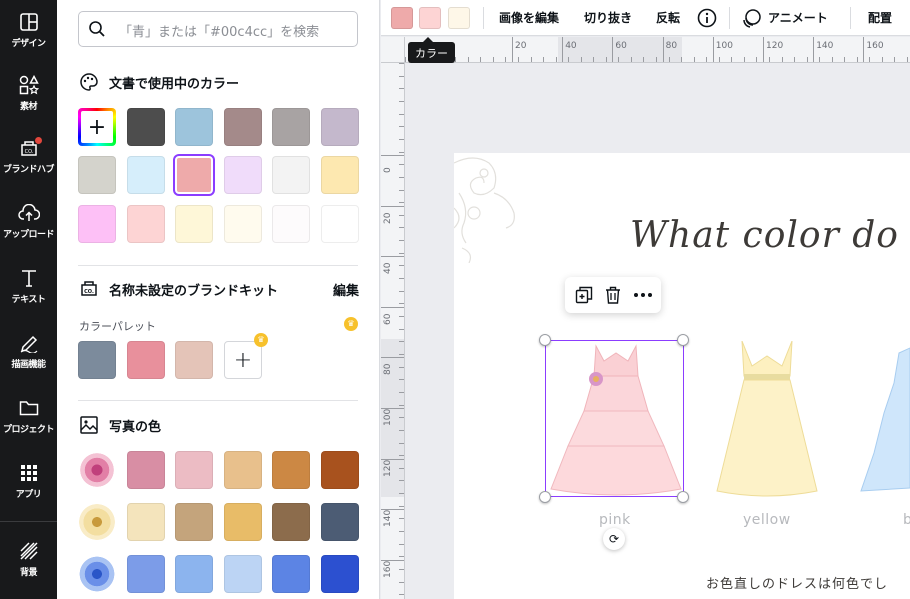 The image size is (910, 599). Describe the element at coordinates (767, 520) in the screenshot. I see `dress-label-yellow: yellow` at that location.